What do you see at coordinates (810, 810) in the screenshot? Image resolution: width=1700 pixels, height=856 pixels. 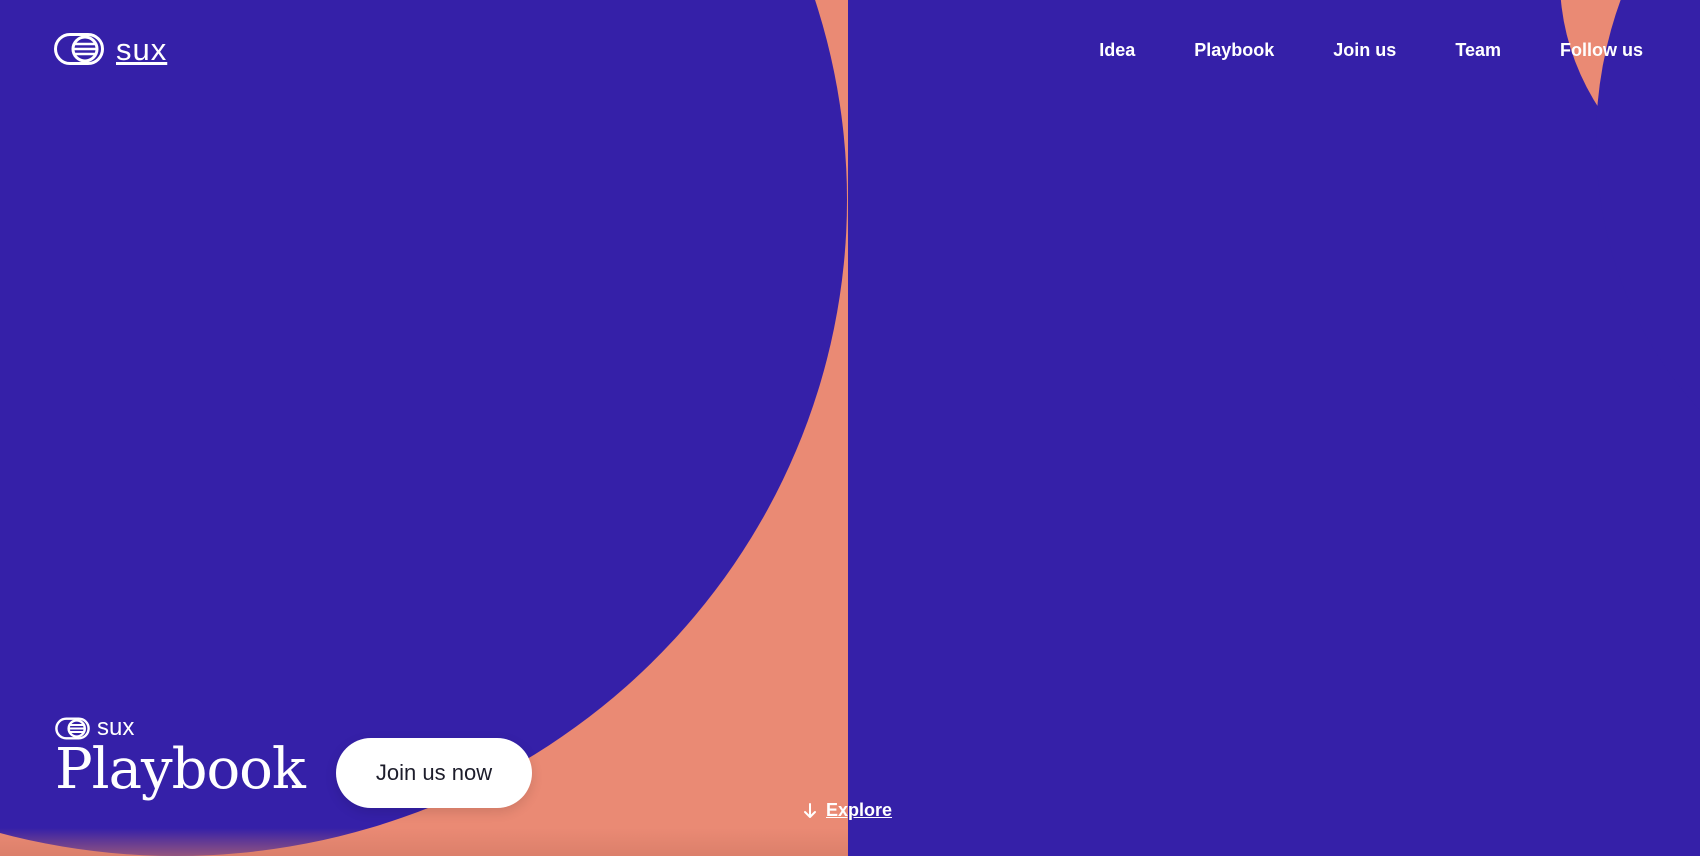 I see `arrow-down-icon` at bounding box center [810, 810].